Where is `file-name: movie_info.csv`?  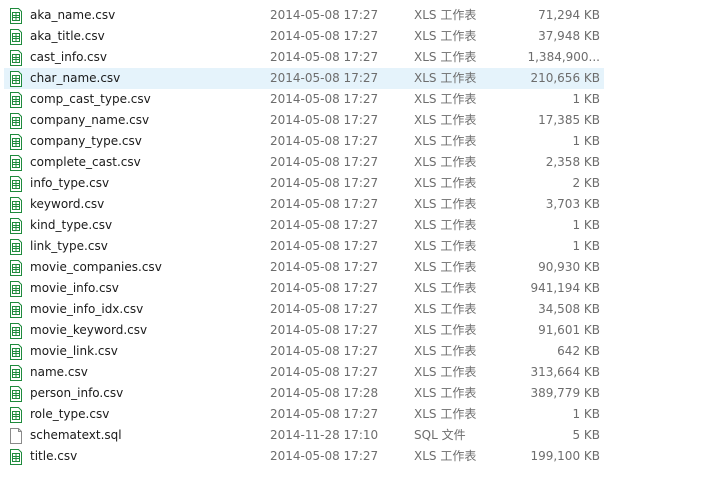 file-name: movie_info.csv is located at coordinates (74, 288).